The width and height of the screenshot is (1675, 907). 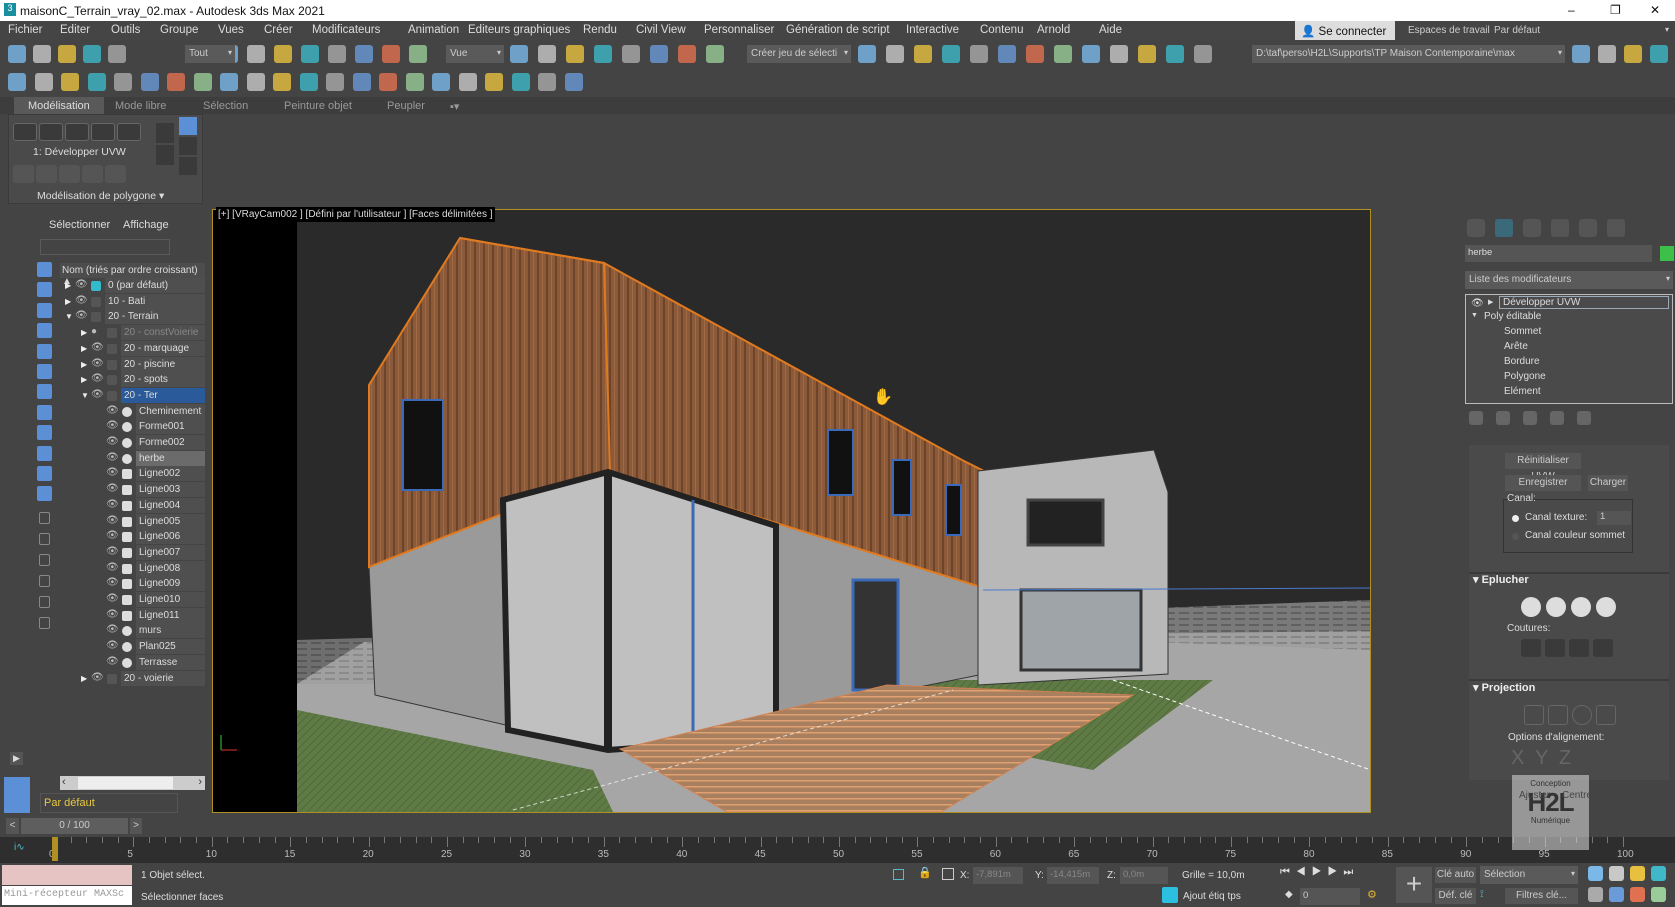 What do you see at coordinates (170, 537) in the screenshot?
I see `tree-item: Ligne006` at bounding box center [170, 537].